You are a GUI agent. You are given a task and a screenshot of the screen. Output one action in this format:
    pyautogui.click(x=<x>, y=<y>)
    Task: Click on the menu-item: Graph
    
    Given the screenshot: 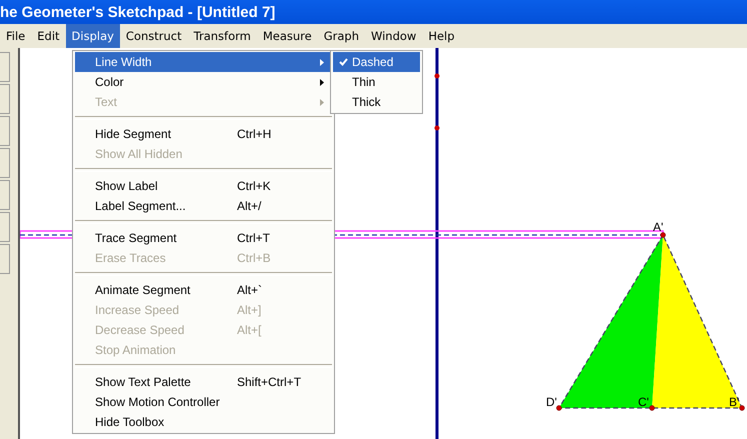 What is the action you would take?
    pyautogui.click(x=341, y=36)
    